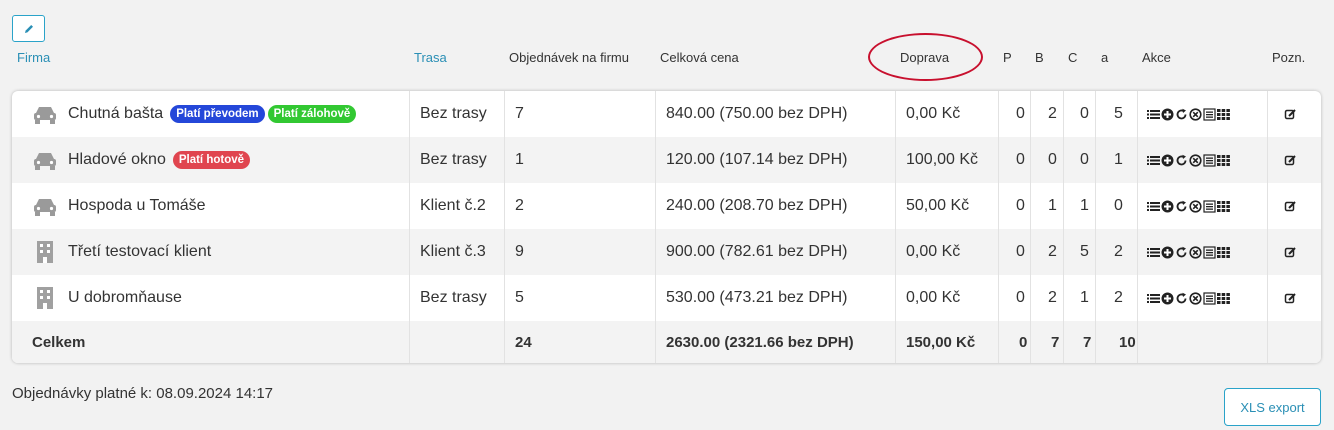 Image resolution: width=1334 pixels, height=430 pixels. I want to click on building-icon, so click(45, 298).